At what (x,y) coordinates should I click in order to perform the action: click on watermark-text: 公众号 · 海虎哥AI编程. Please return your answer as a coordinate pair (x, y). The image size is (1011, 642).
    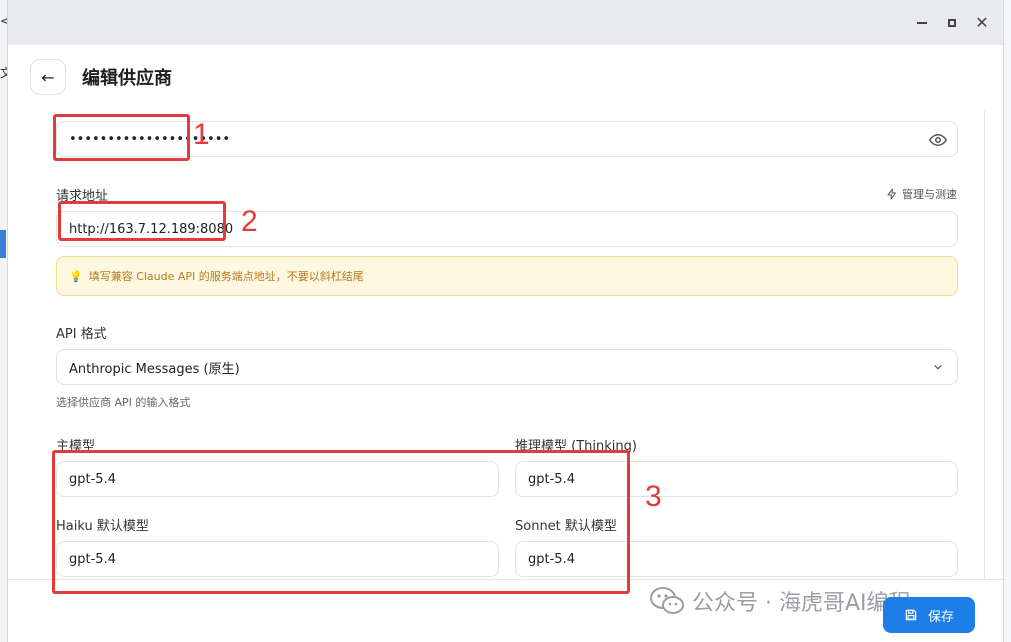
    Looking at the image, I should click on (801, 603).